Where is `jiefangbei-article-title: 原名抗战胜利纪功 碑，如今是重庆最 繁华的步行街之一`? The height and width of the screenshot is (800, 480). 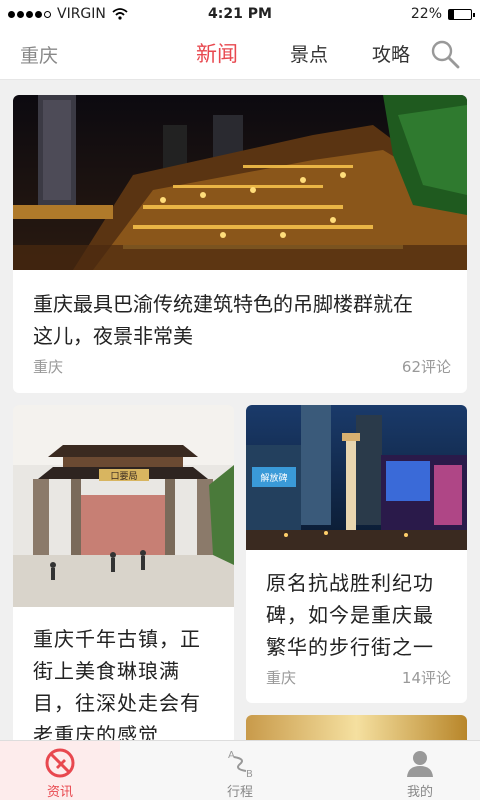
jiefangbei-article-title: 原名抗战胜利纪功 碑，如今是重庆最 繁华的步行街之一 is located at coordinates (361, 615).